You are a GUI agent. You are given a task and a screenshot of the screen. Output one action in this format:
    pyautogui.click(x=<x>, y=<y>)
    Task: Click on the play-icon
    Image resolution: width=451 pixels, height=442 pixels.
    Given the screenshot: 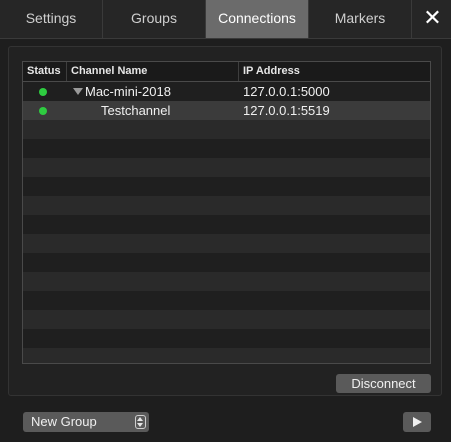 What is the action you would take?
    pyautogui.click(x=417, y=422)
    